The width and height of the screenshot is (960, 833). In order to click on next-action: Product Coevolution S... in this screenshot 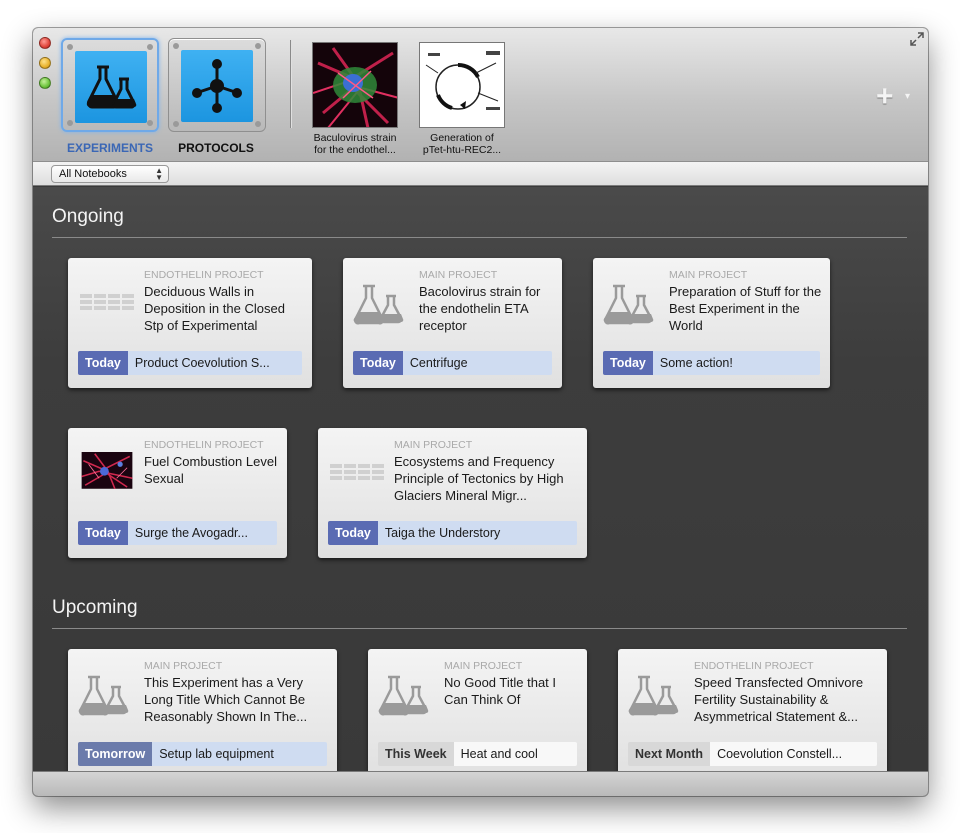, I will do `click(214, 363)`.